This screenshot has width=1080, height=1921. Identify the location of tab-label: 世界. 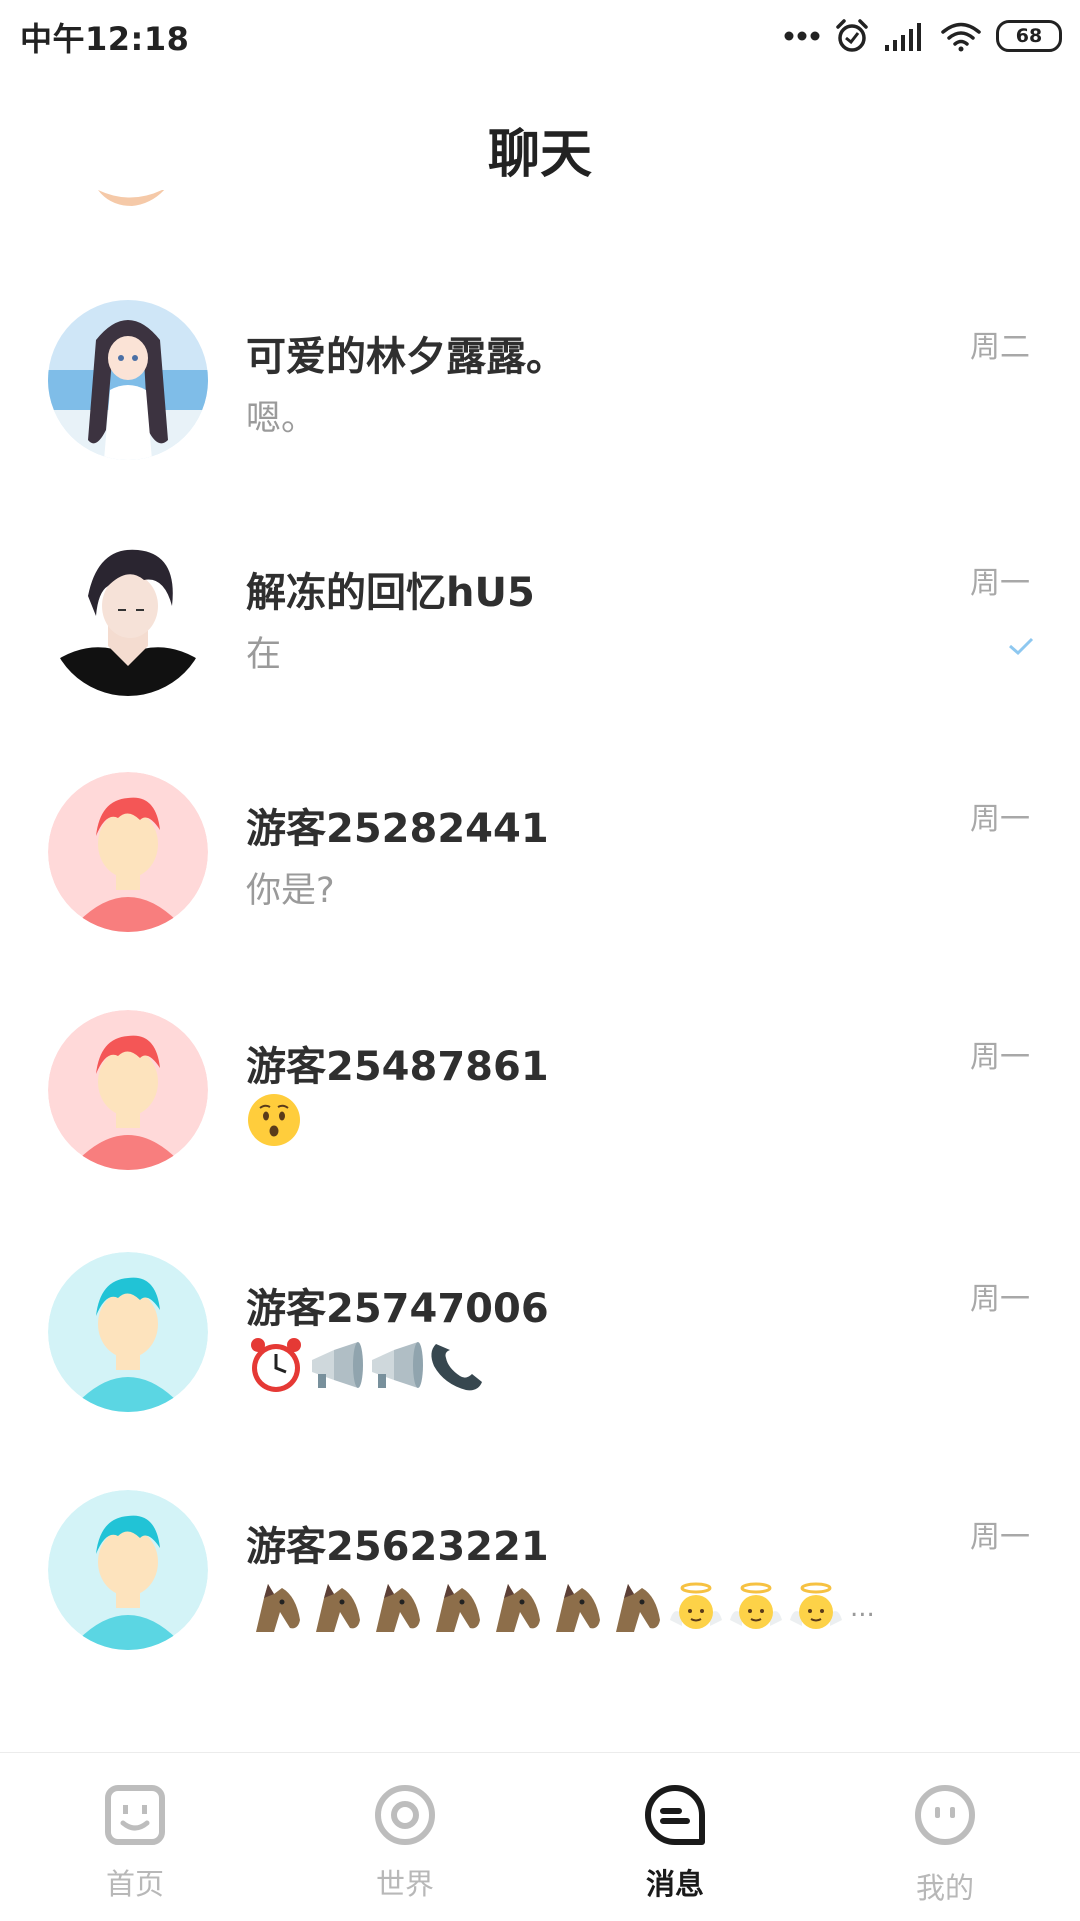
(404, 1884).